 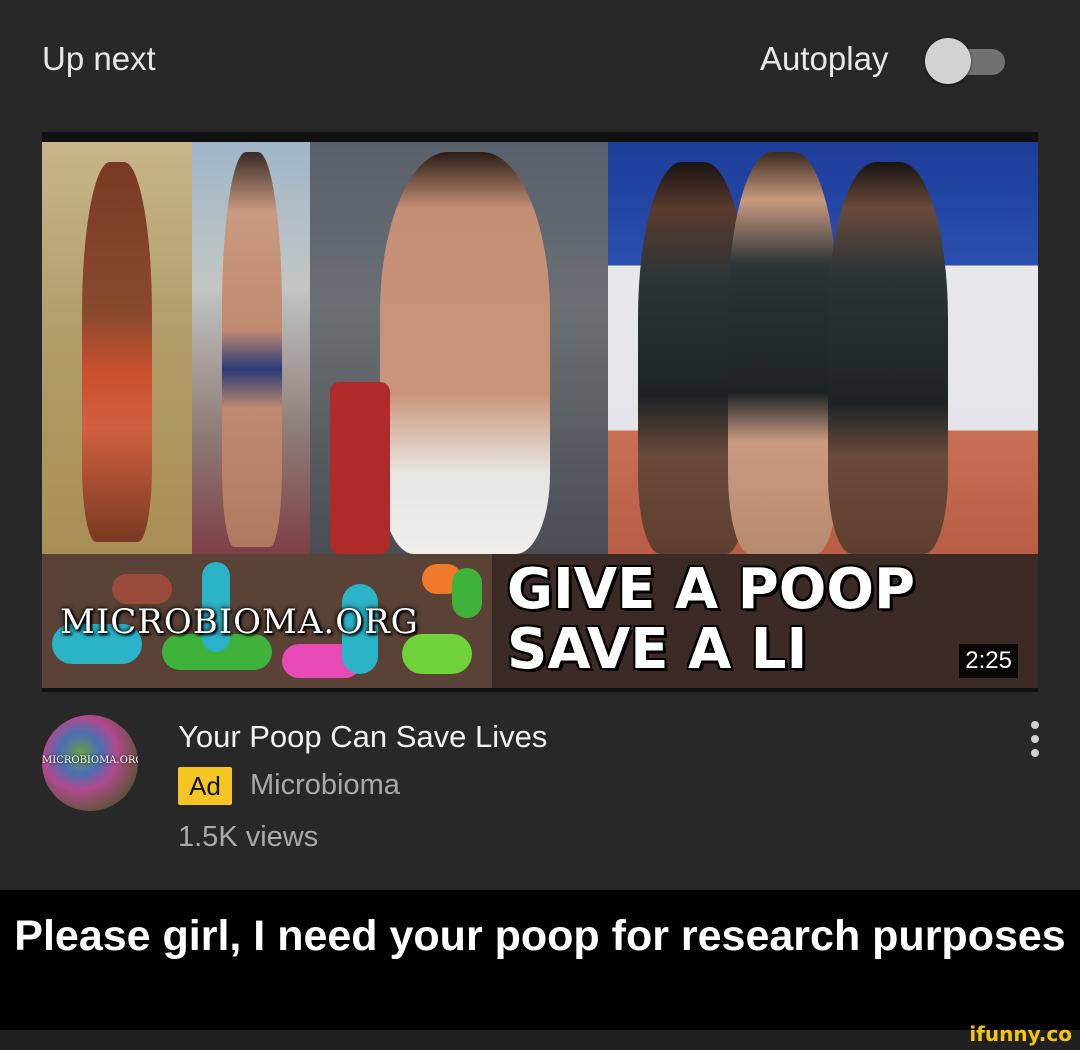 What do you see at coordinates (1035, 739) in the screenshot?
I see `more-options-icon` at bounding box center [1035, 739].